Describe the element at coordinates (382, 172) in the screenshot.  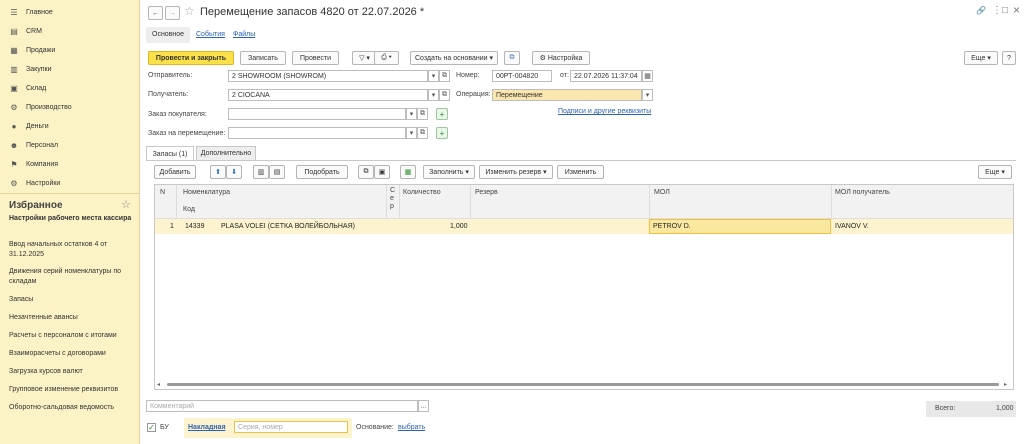
I see `paste-button: ▣` at that location.